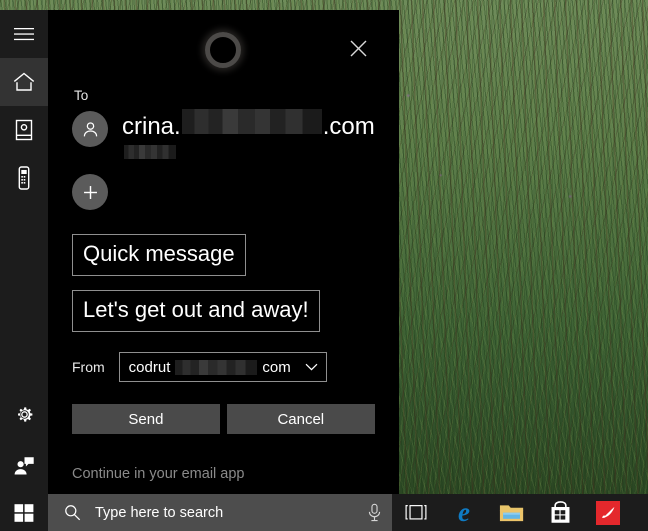  I want to click on recipient-name-suffix: .com, so click(348, 126).